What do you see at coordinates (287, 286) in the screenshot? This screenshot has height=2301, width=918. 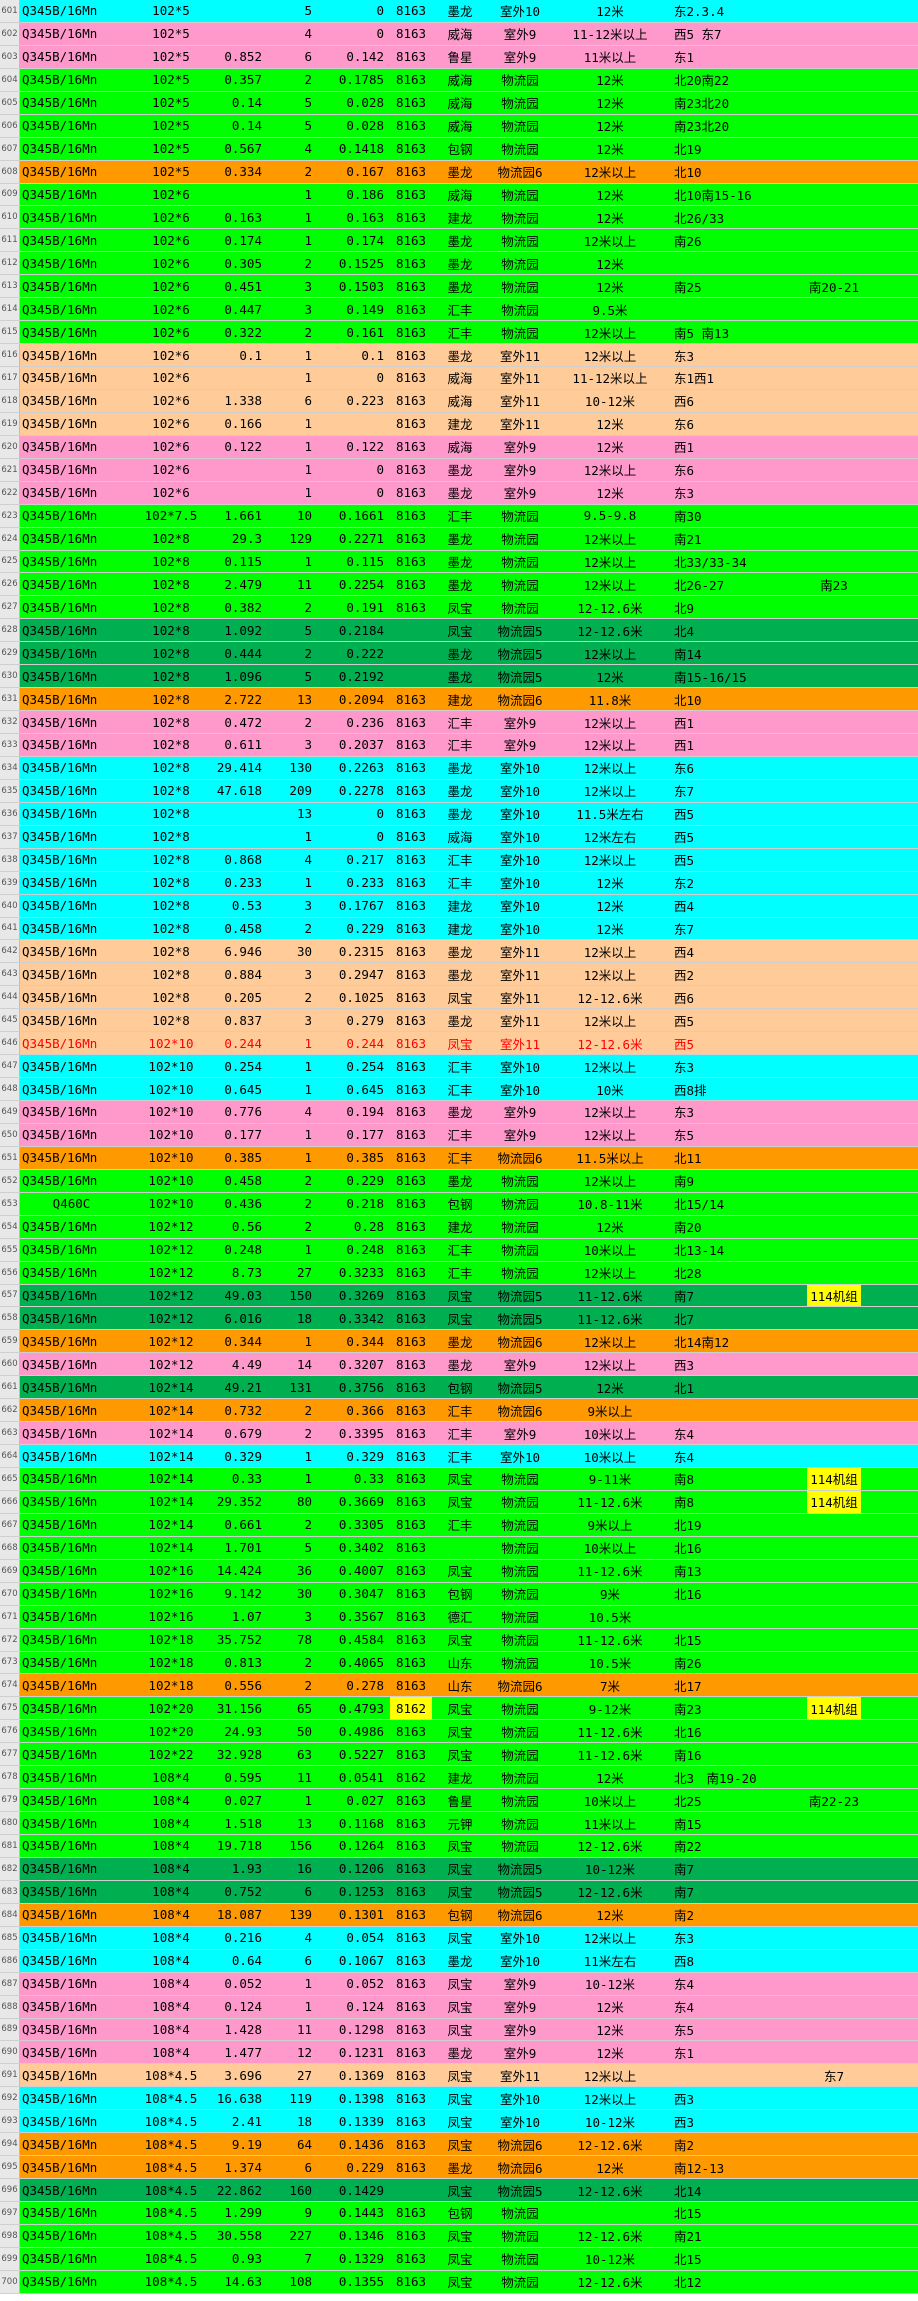 I see `pieces-cell: 3` at bounding box center [287, 286].